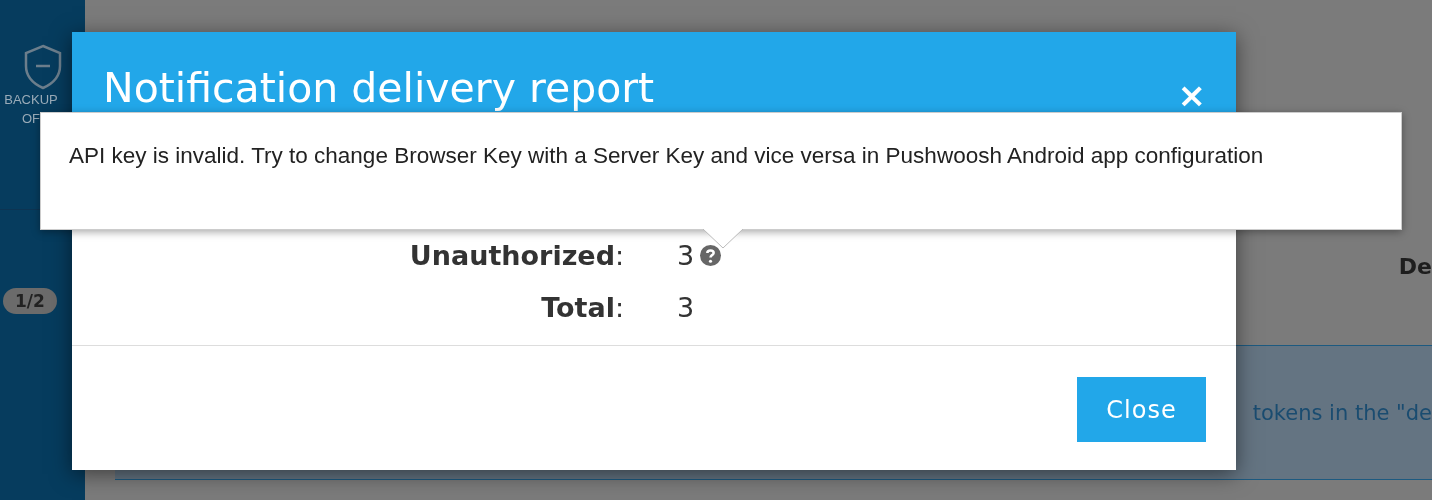 This screenshot has width=1432, height=500. Describe the element at coordinates (42, 67) in the screenshot. I see `shield-icon` at that location.